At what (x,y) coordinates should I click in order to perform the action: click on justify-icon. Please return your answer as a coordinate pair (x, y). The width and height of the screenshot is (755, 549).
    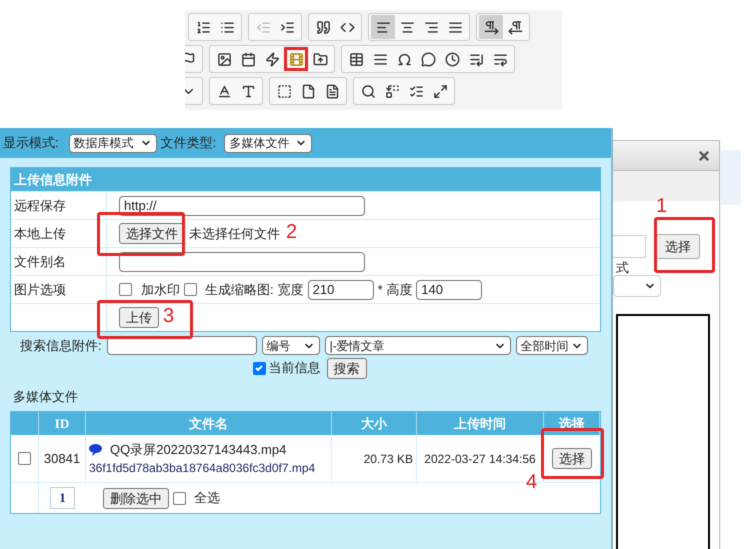
    Looking at the image, I should click on (455, 27).